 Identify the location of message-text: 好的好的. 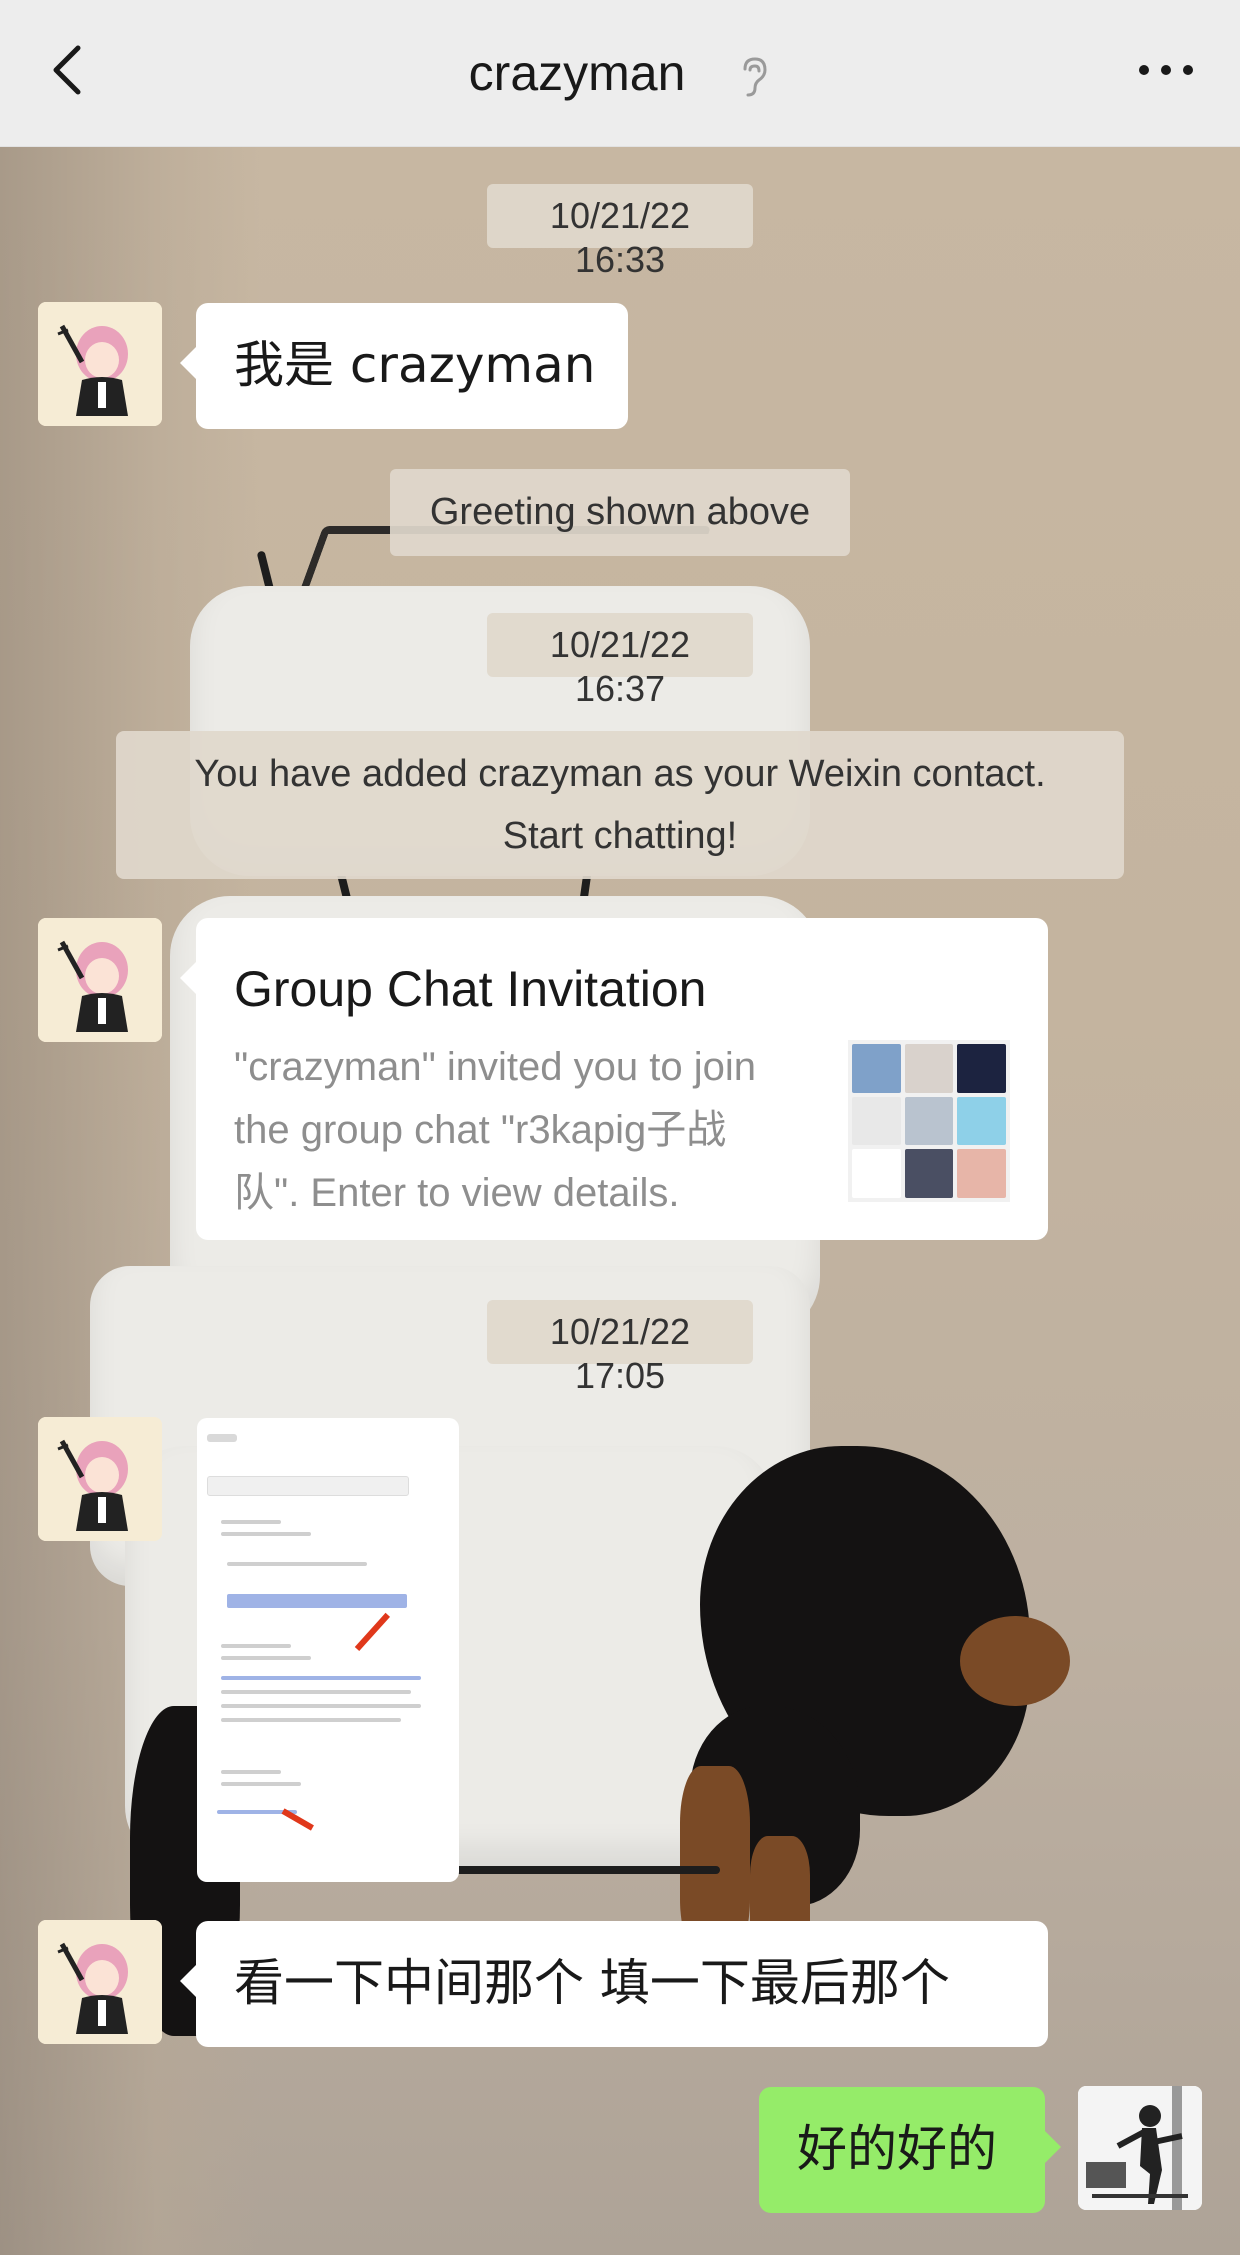
(897, 2149).